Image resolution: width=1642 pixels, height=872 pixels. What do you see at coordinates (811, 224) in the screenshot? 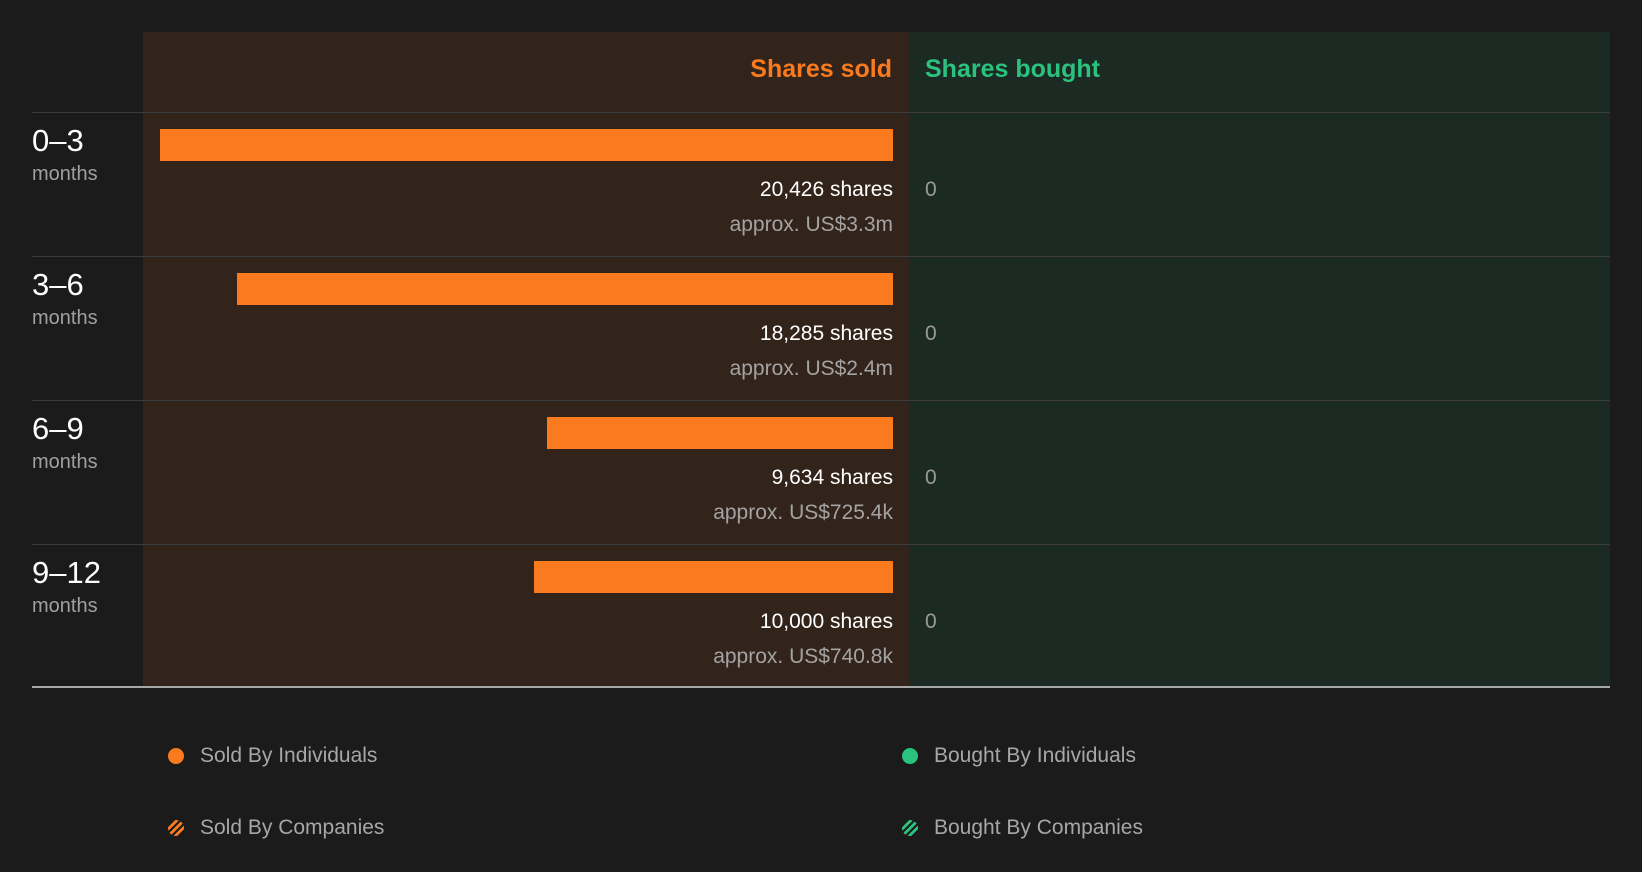
I see `sold-value-label: approx. US$3.3m` at bounding box center [811, 224].